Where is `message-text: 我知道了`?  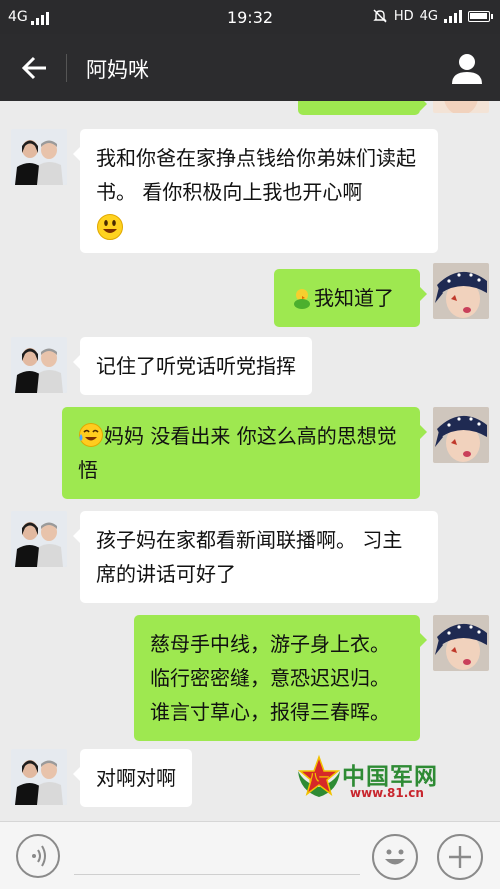 message-text: 我知道了 is located at coordinates (354, 298).